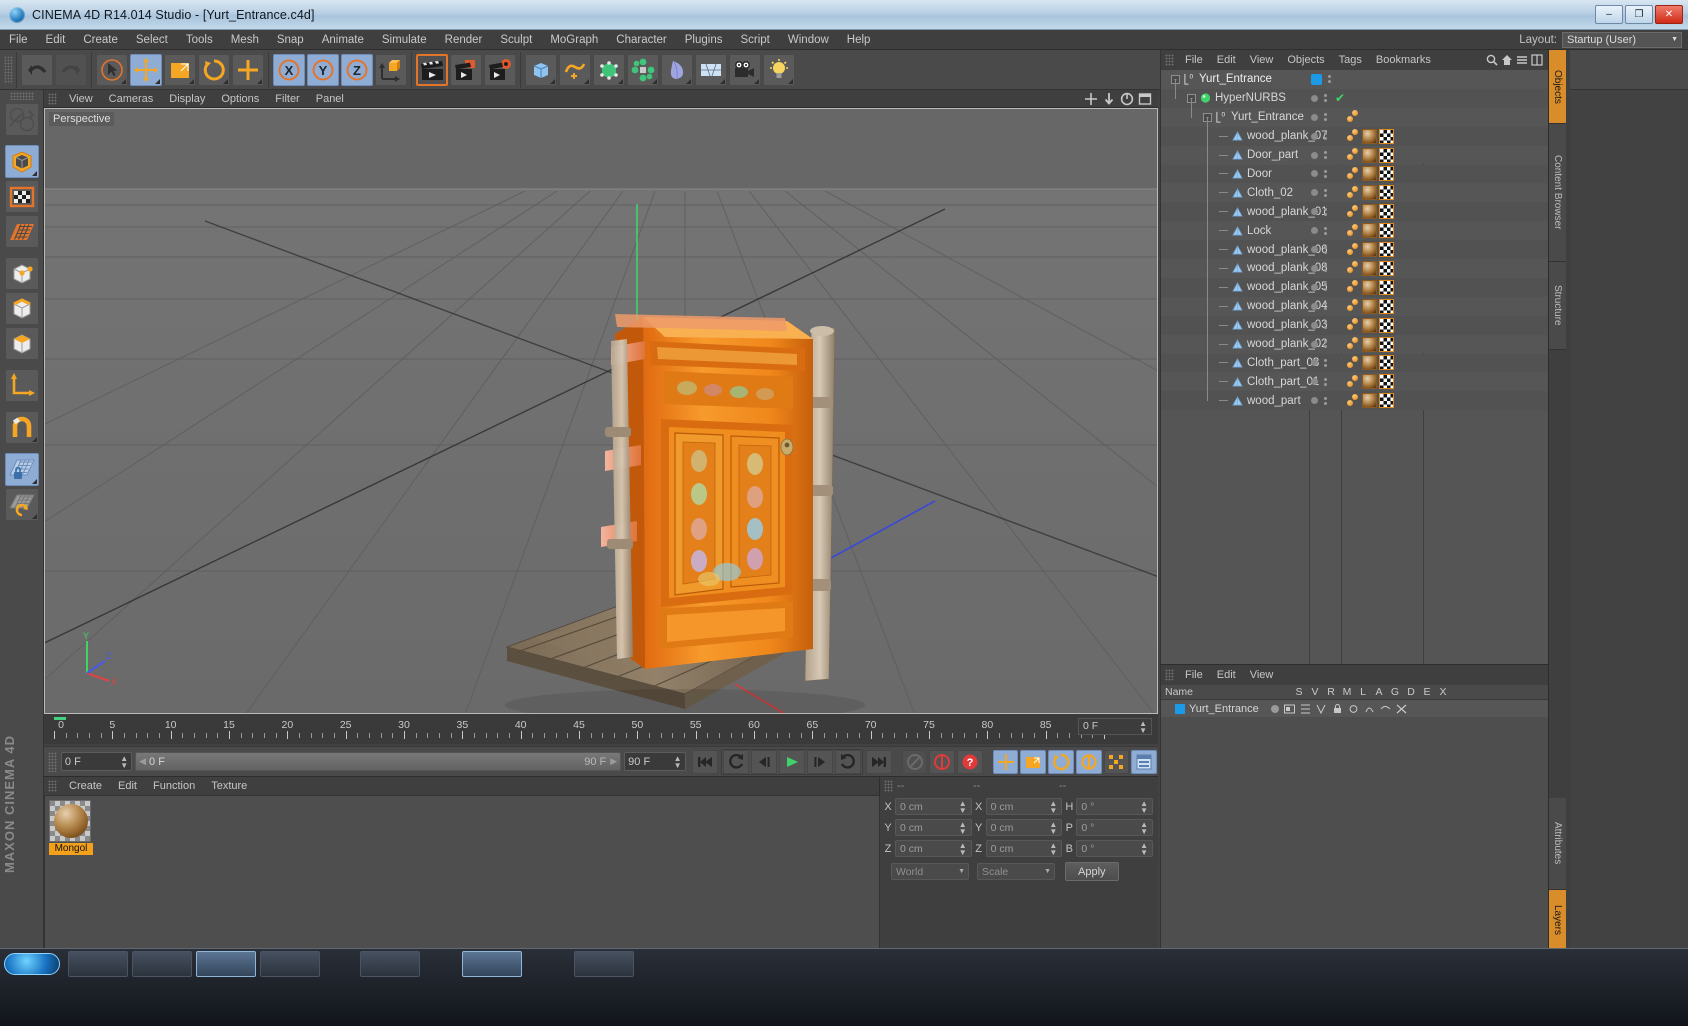 This screenshot has height=1026, width=1688. I want to click on scale-tool, so click(180, 69).